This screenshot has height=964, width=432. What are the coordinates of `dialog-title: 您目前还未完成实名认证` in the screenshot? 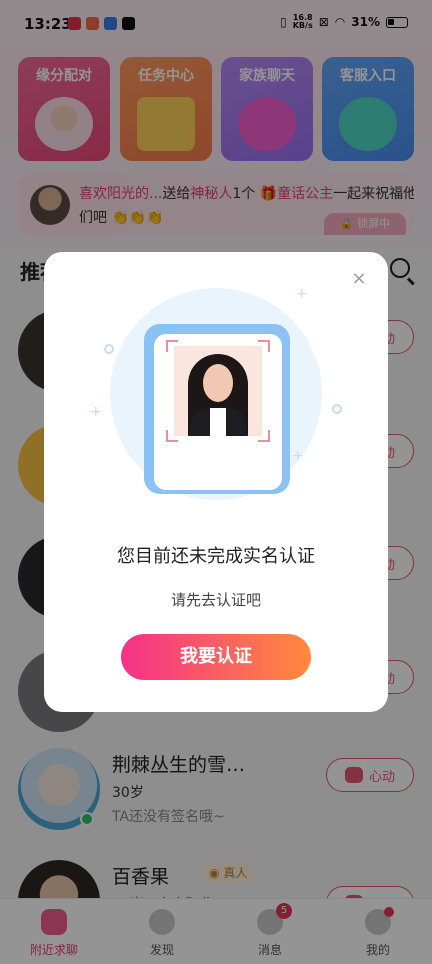 It's located at (216, 556).